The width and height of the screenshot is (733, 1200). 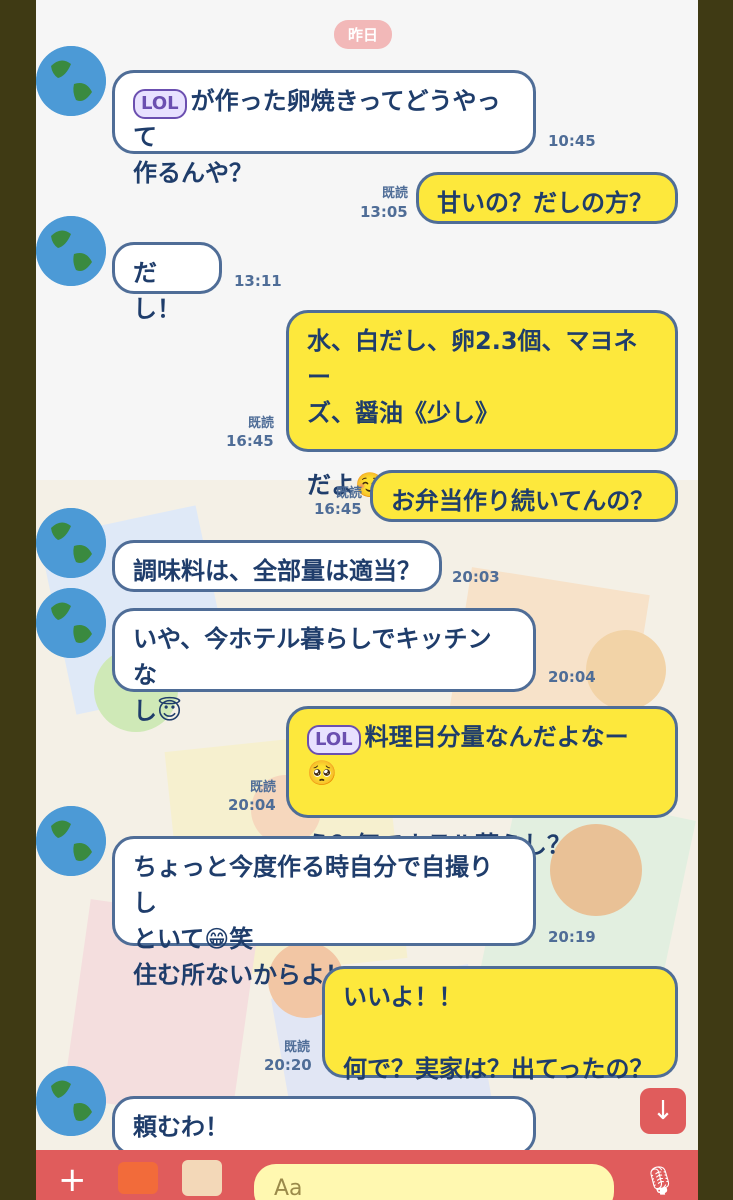 I want to click on message-time: 13:11, so click(x=258, y=281).